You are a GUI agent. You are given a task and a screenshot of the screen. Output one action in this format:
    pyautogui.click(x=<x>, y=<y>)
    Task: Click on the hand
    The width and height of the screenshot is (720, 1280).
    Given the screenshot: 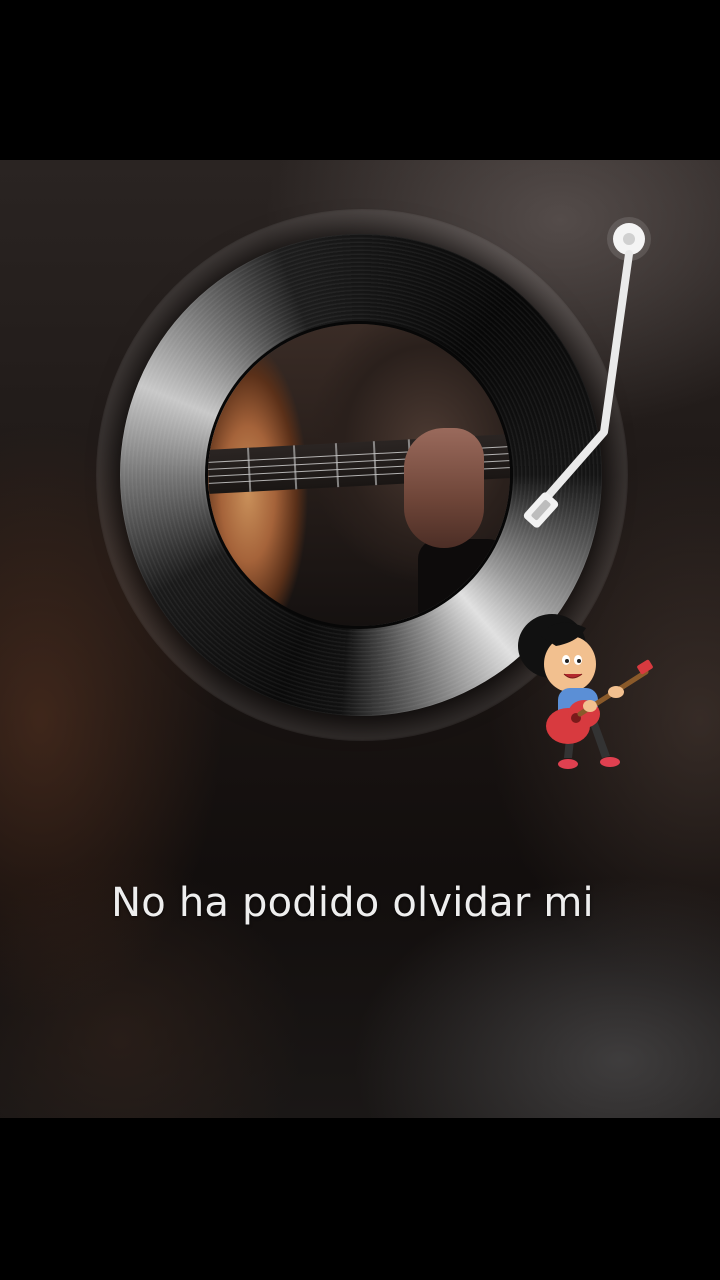 What is the action you would take?
    pyautogui.click(x=444, y=488)
    